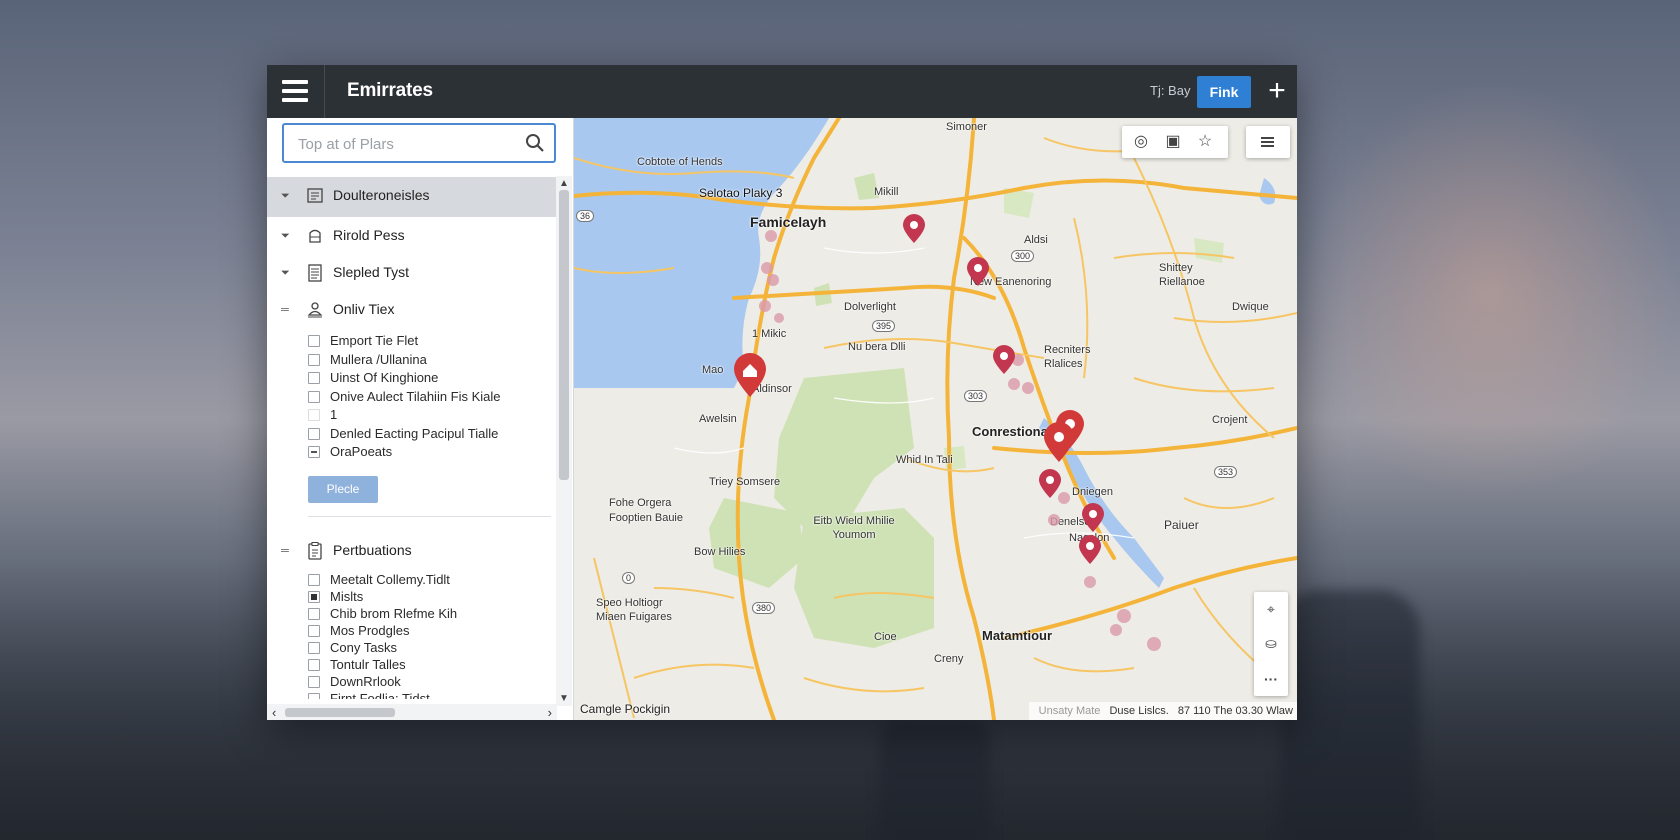  What do you see at coordinates (1271, 643) in the screenshot?
I see `pegman-icon: ⛀` at bounding box center [1271, 643].